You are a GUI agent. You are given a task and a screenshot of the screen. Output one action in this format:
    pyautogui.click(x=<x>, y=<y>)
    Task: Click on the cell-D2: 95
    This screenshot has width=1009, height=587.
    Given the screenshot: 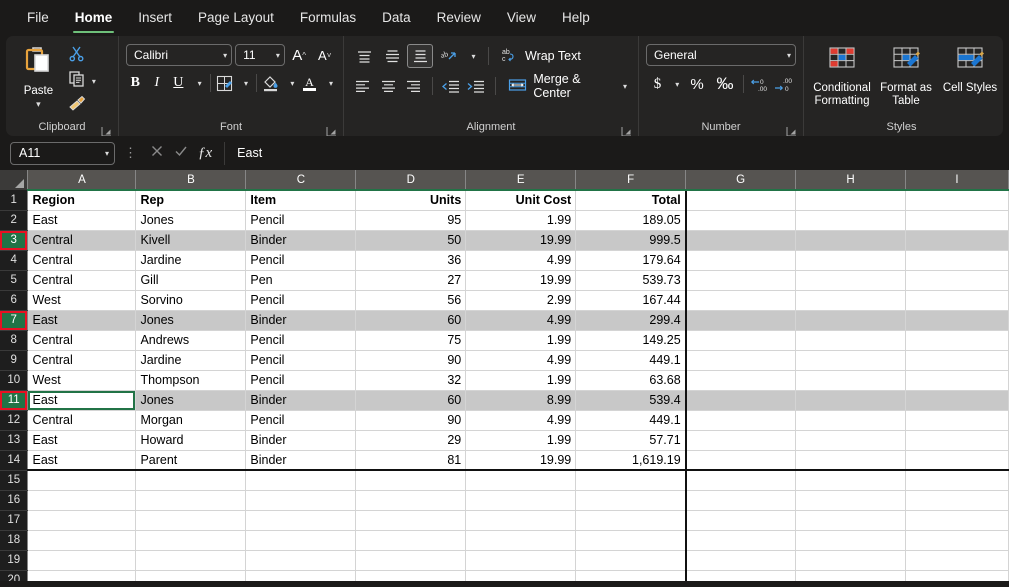 What is the action you would take?
    pyautogui.click(x=411, y=220)
    